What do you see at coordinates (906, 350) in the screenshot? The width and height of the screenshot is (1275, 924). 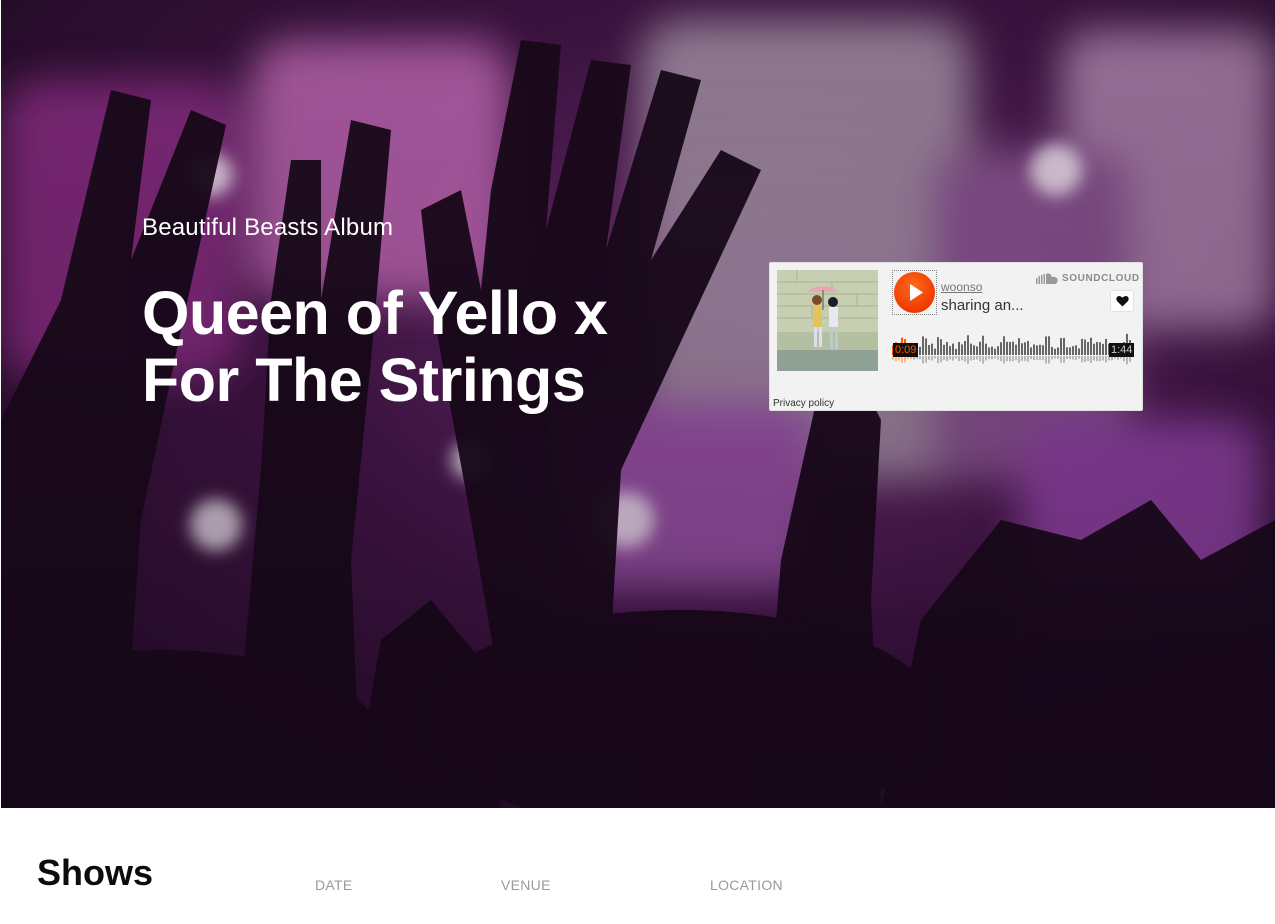 I see `current-time: 0:09` at bounding box center [906, 350].